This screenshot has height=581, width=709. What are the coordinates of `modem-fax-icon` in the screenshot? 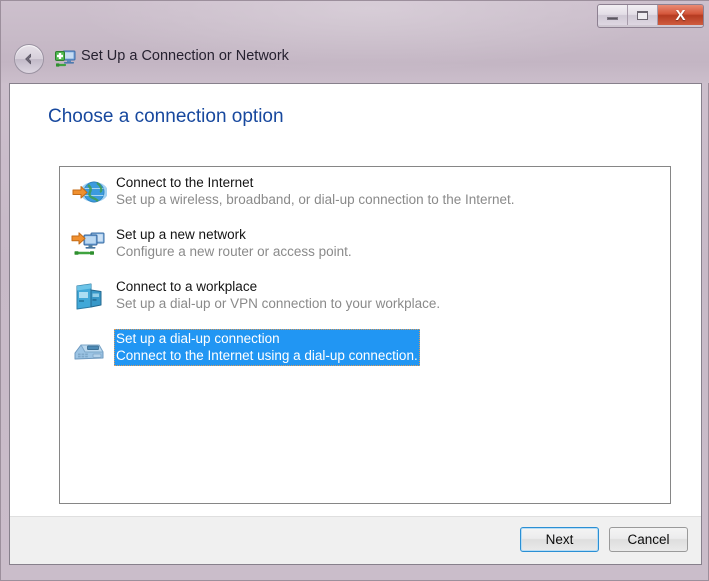 It's located at (89, 349).